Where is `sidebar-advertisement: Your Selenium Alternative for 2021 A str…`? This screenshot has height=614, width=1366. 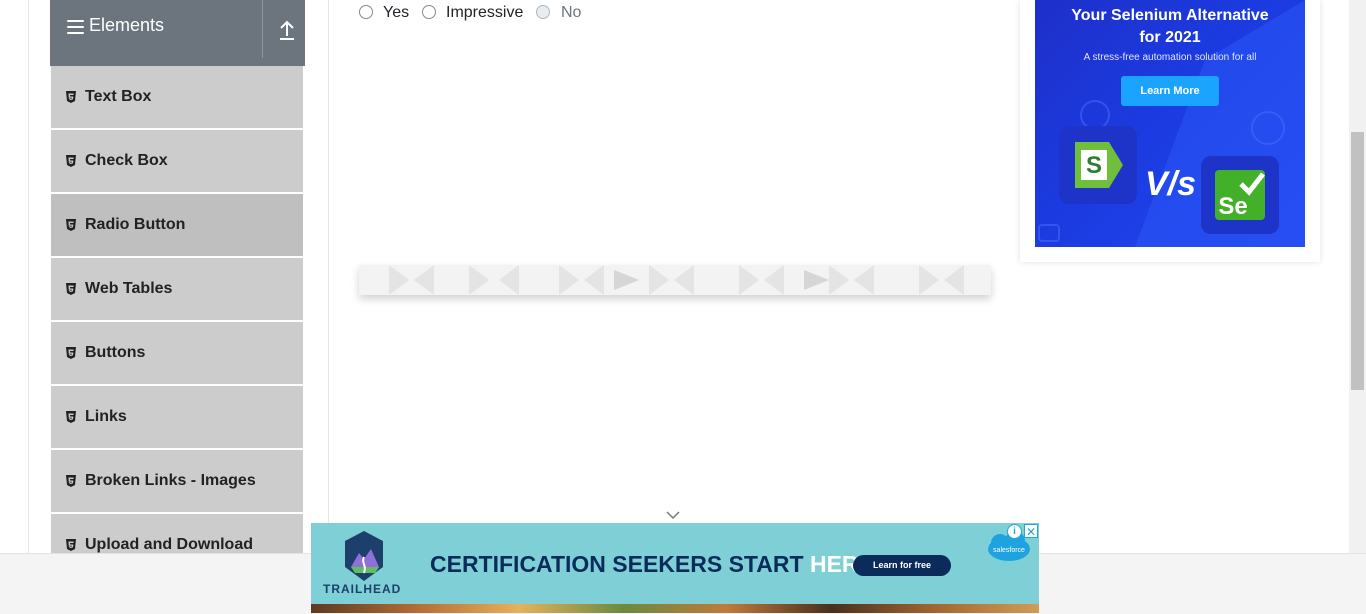
sidebar-advertisement: Your Selenium Alternative for 2021 A str… is located at coordinates (1170, 131).